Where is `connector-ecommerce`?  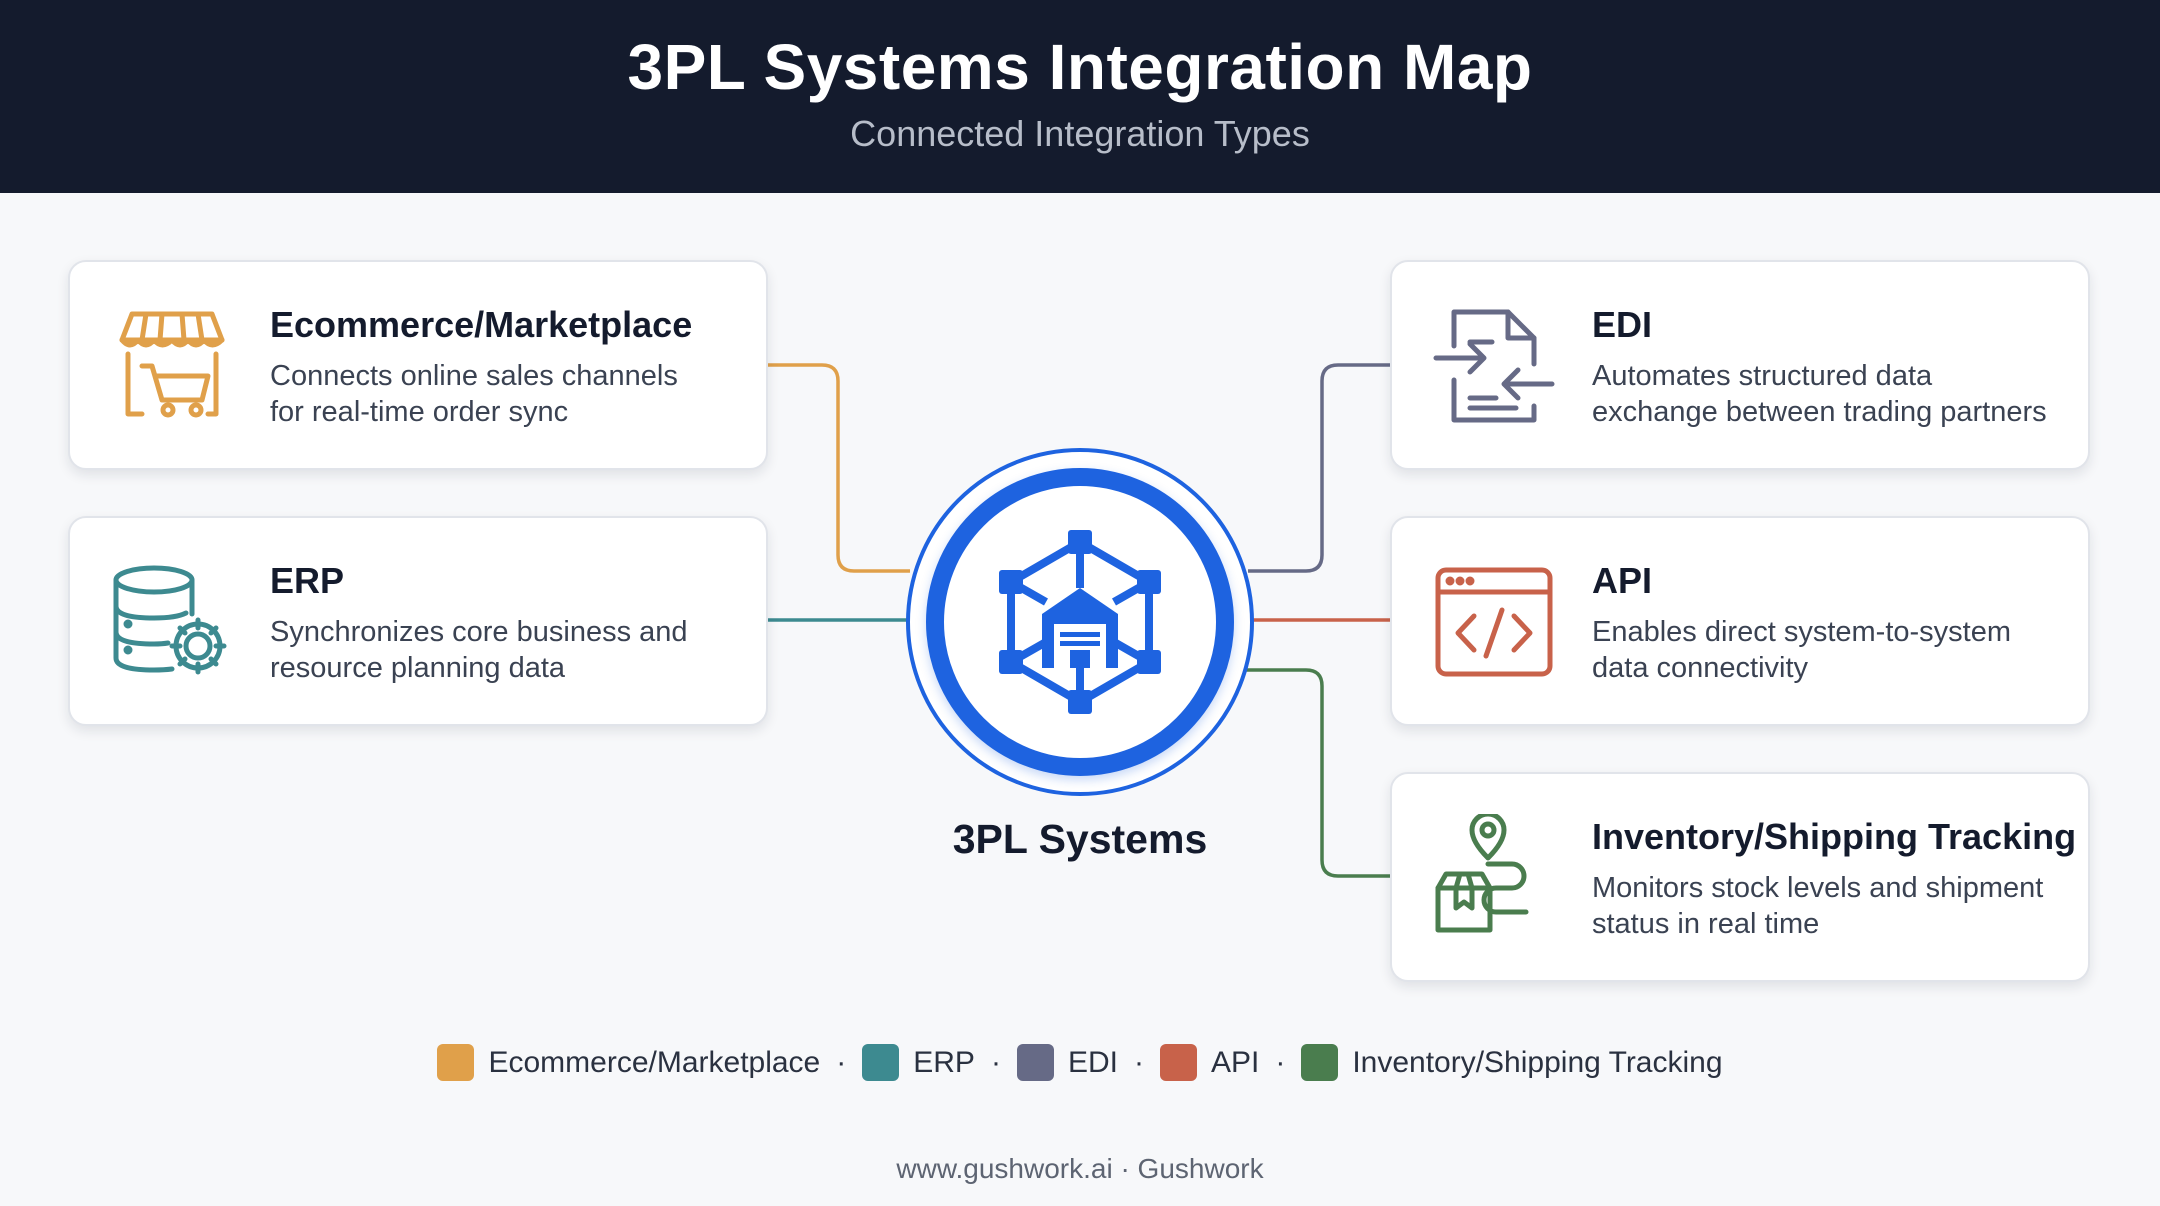 connector-ecommerce is located at coordinates (839, 468).